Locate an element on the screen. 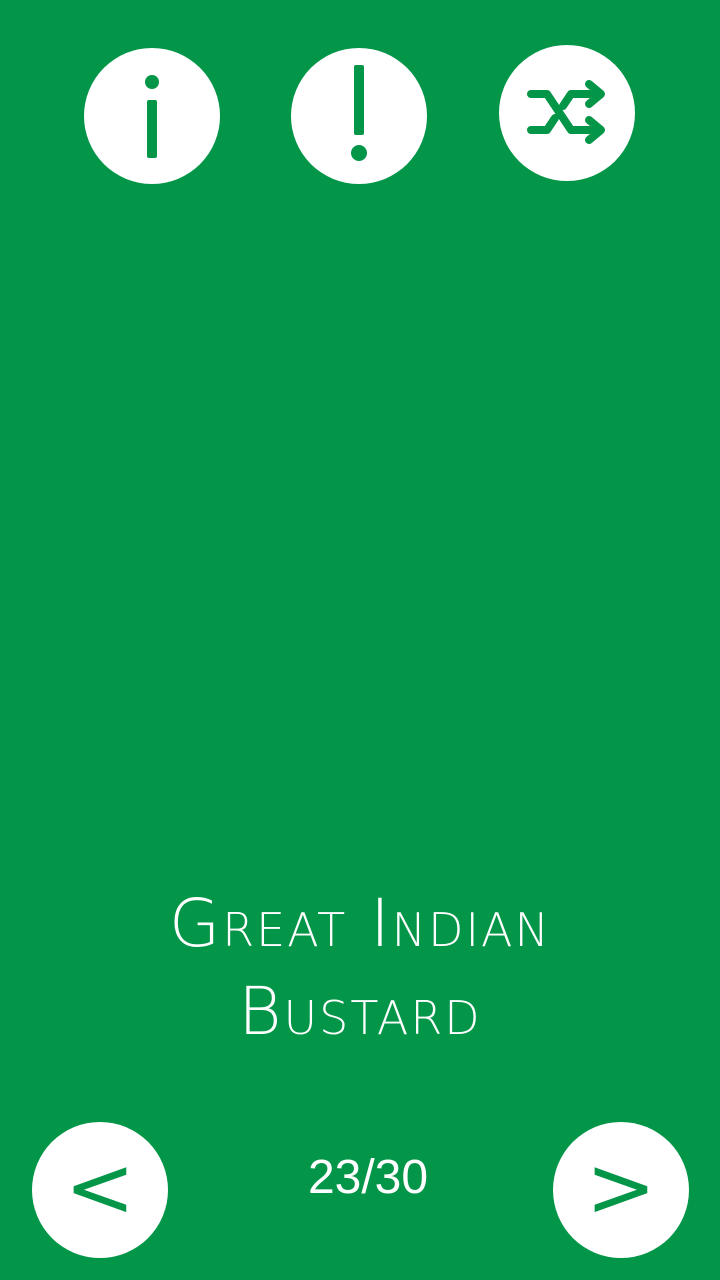 Image resolution: width=720 pixels, height=1280 pixels. next-button: > is located at coordinates (621, 1190).